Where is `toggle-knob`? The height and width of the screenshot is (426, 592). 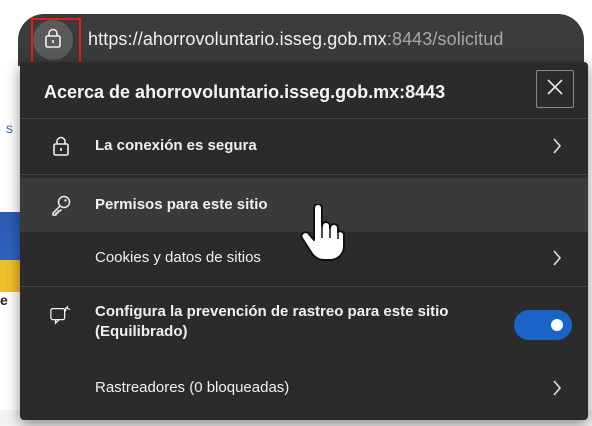 toggle-knob is located at coordinates (557, 325).